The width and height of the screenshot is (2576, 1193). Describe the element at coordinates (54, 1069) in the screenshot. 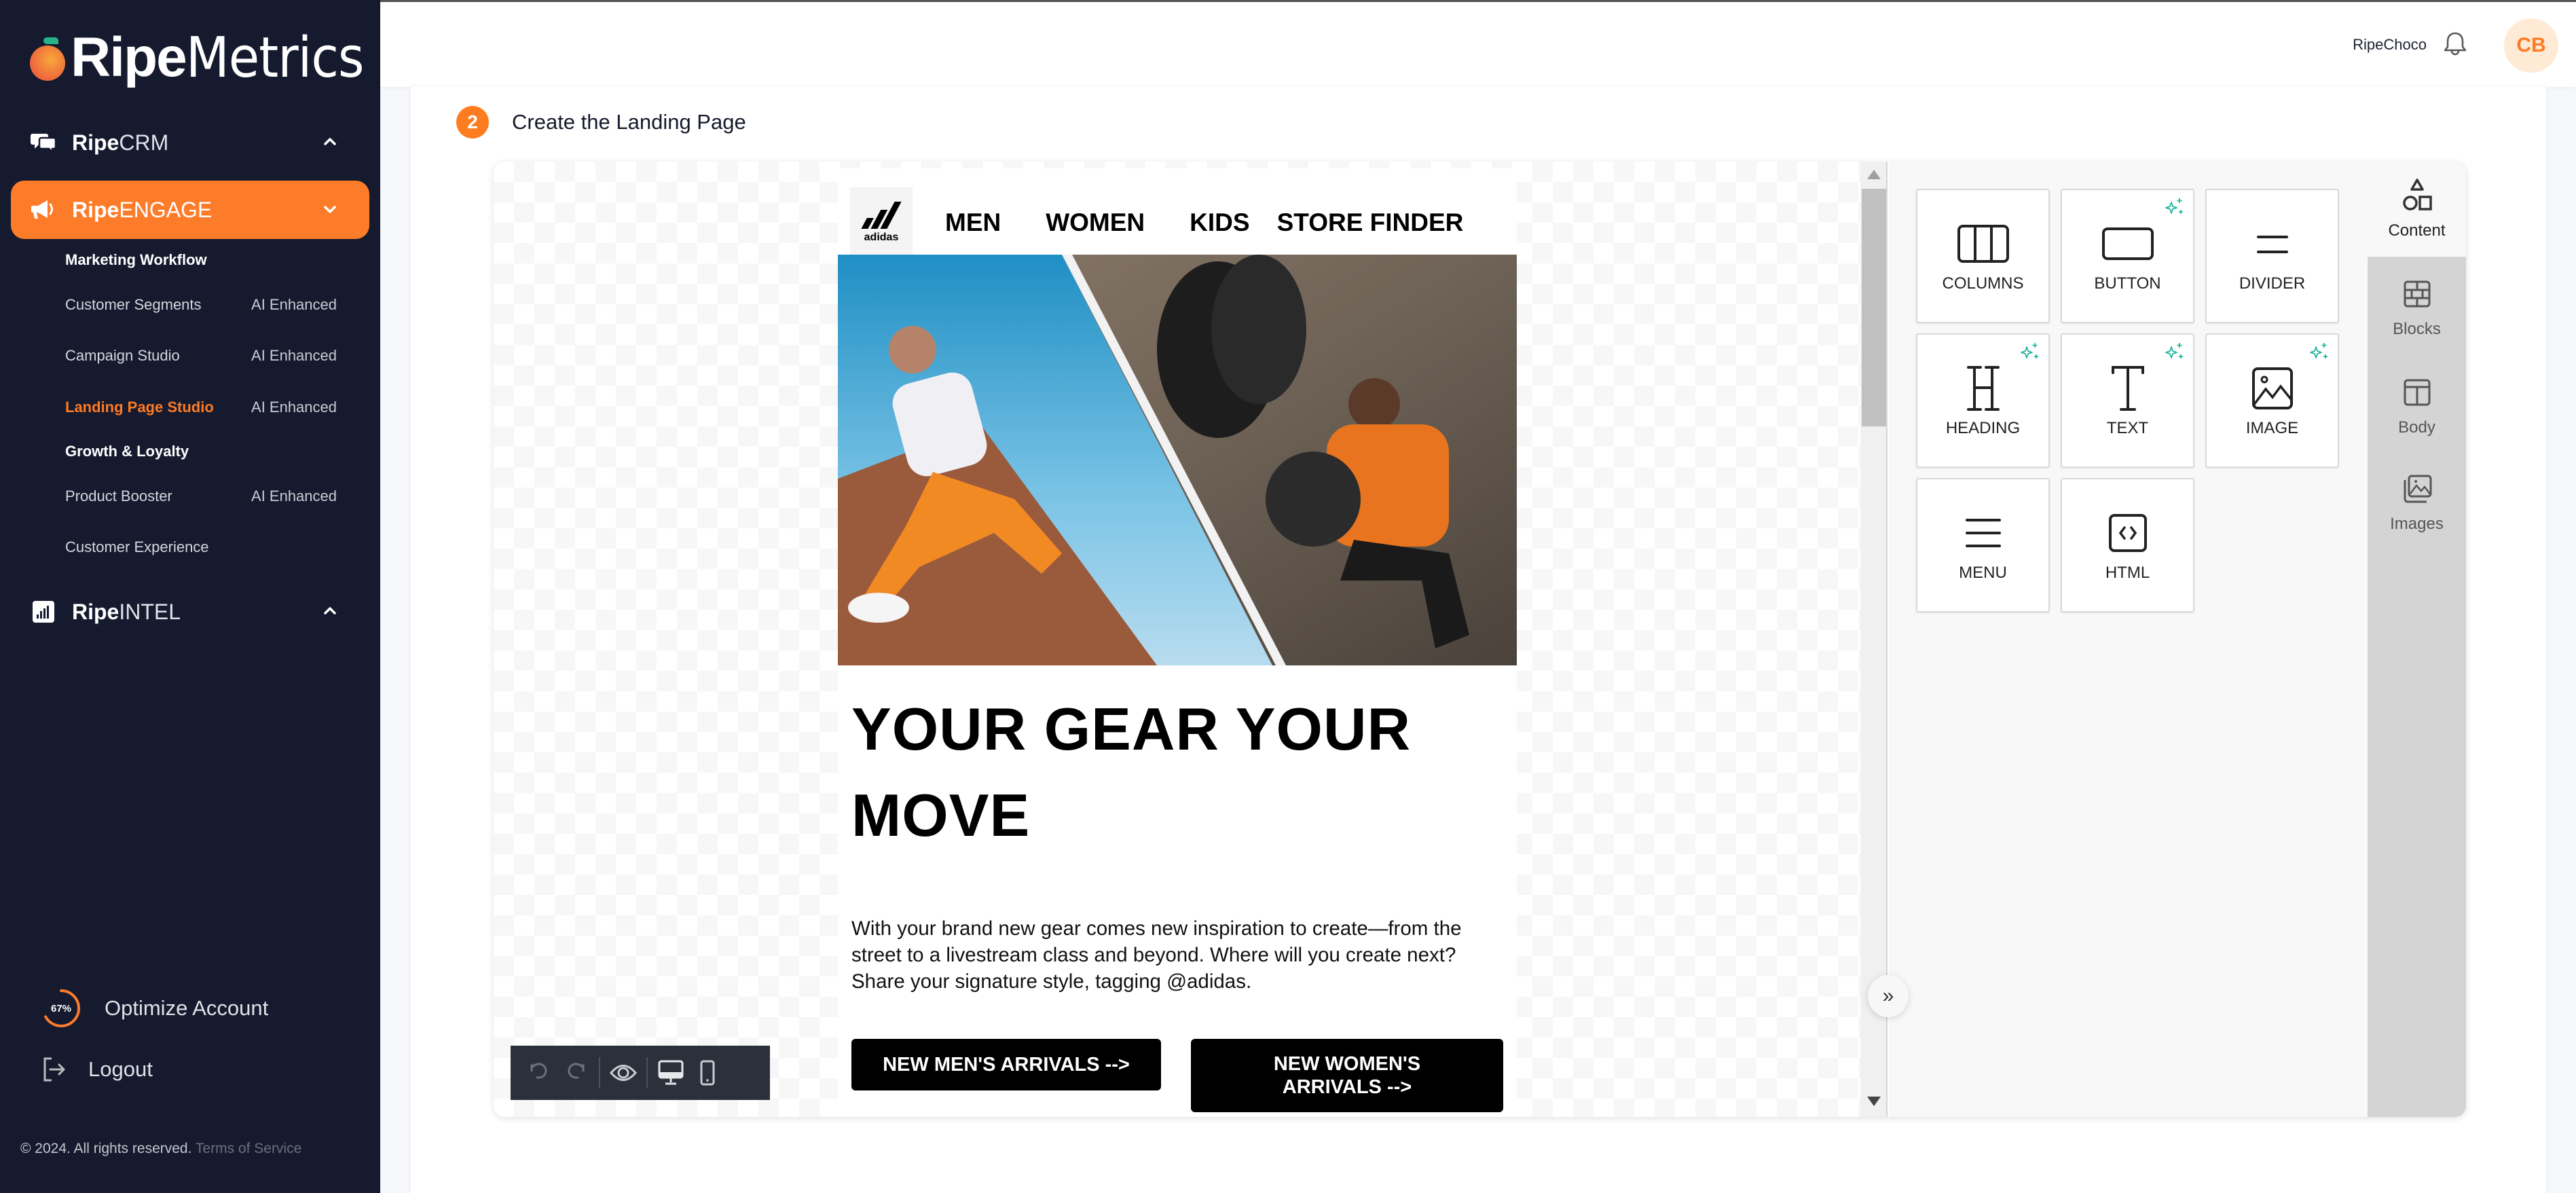

I see `logout-icon` at that location.